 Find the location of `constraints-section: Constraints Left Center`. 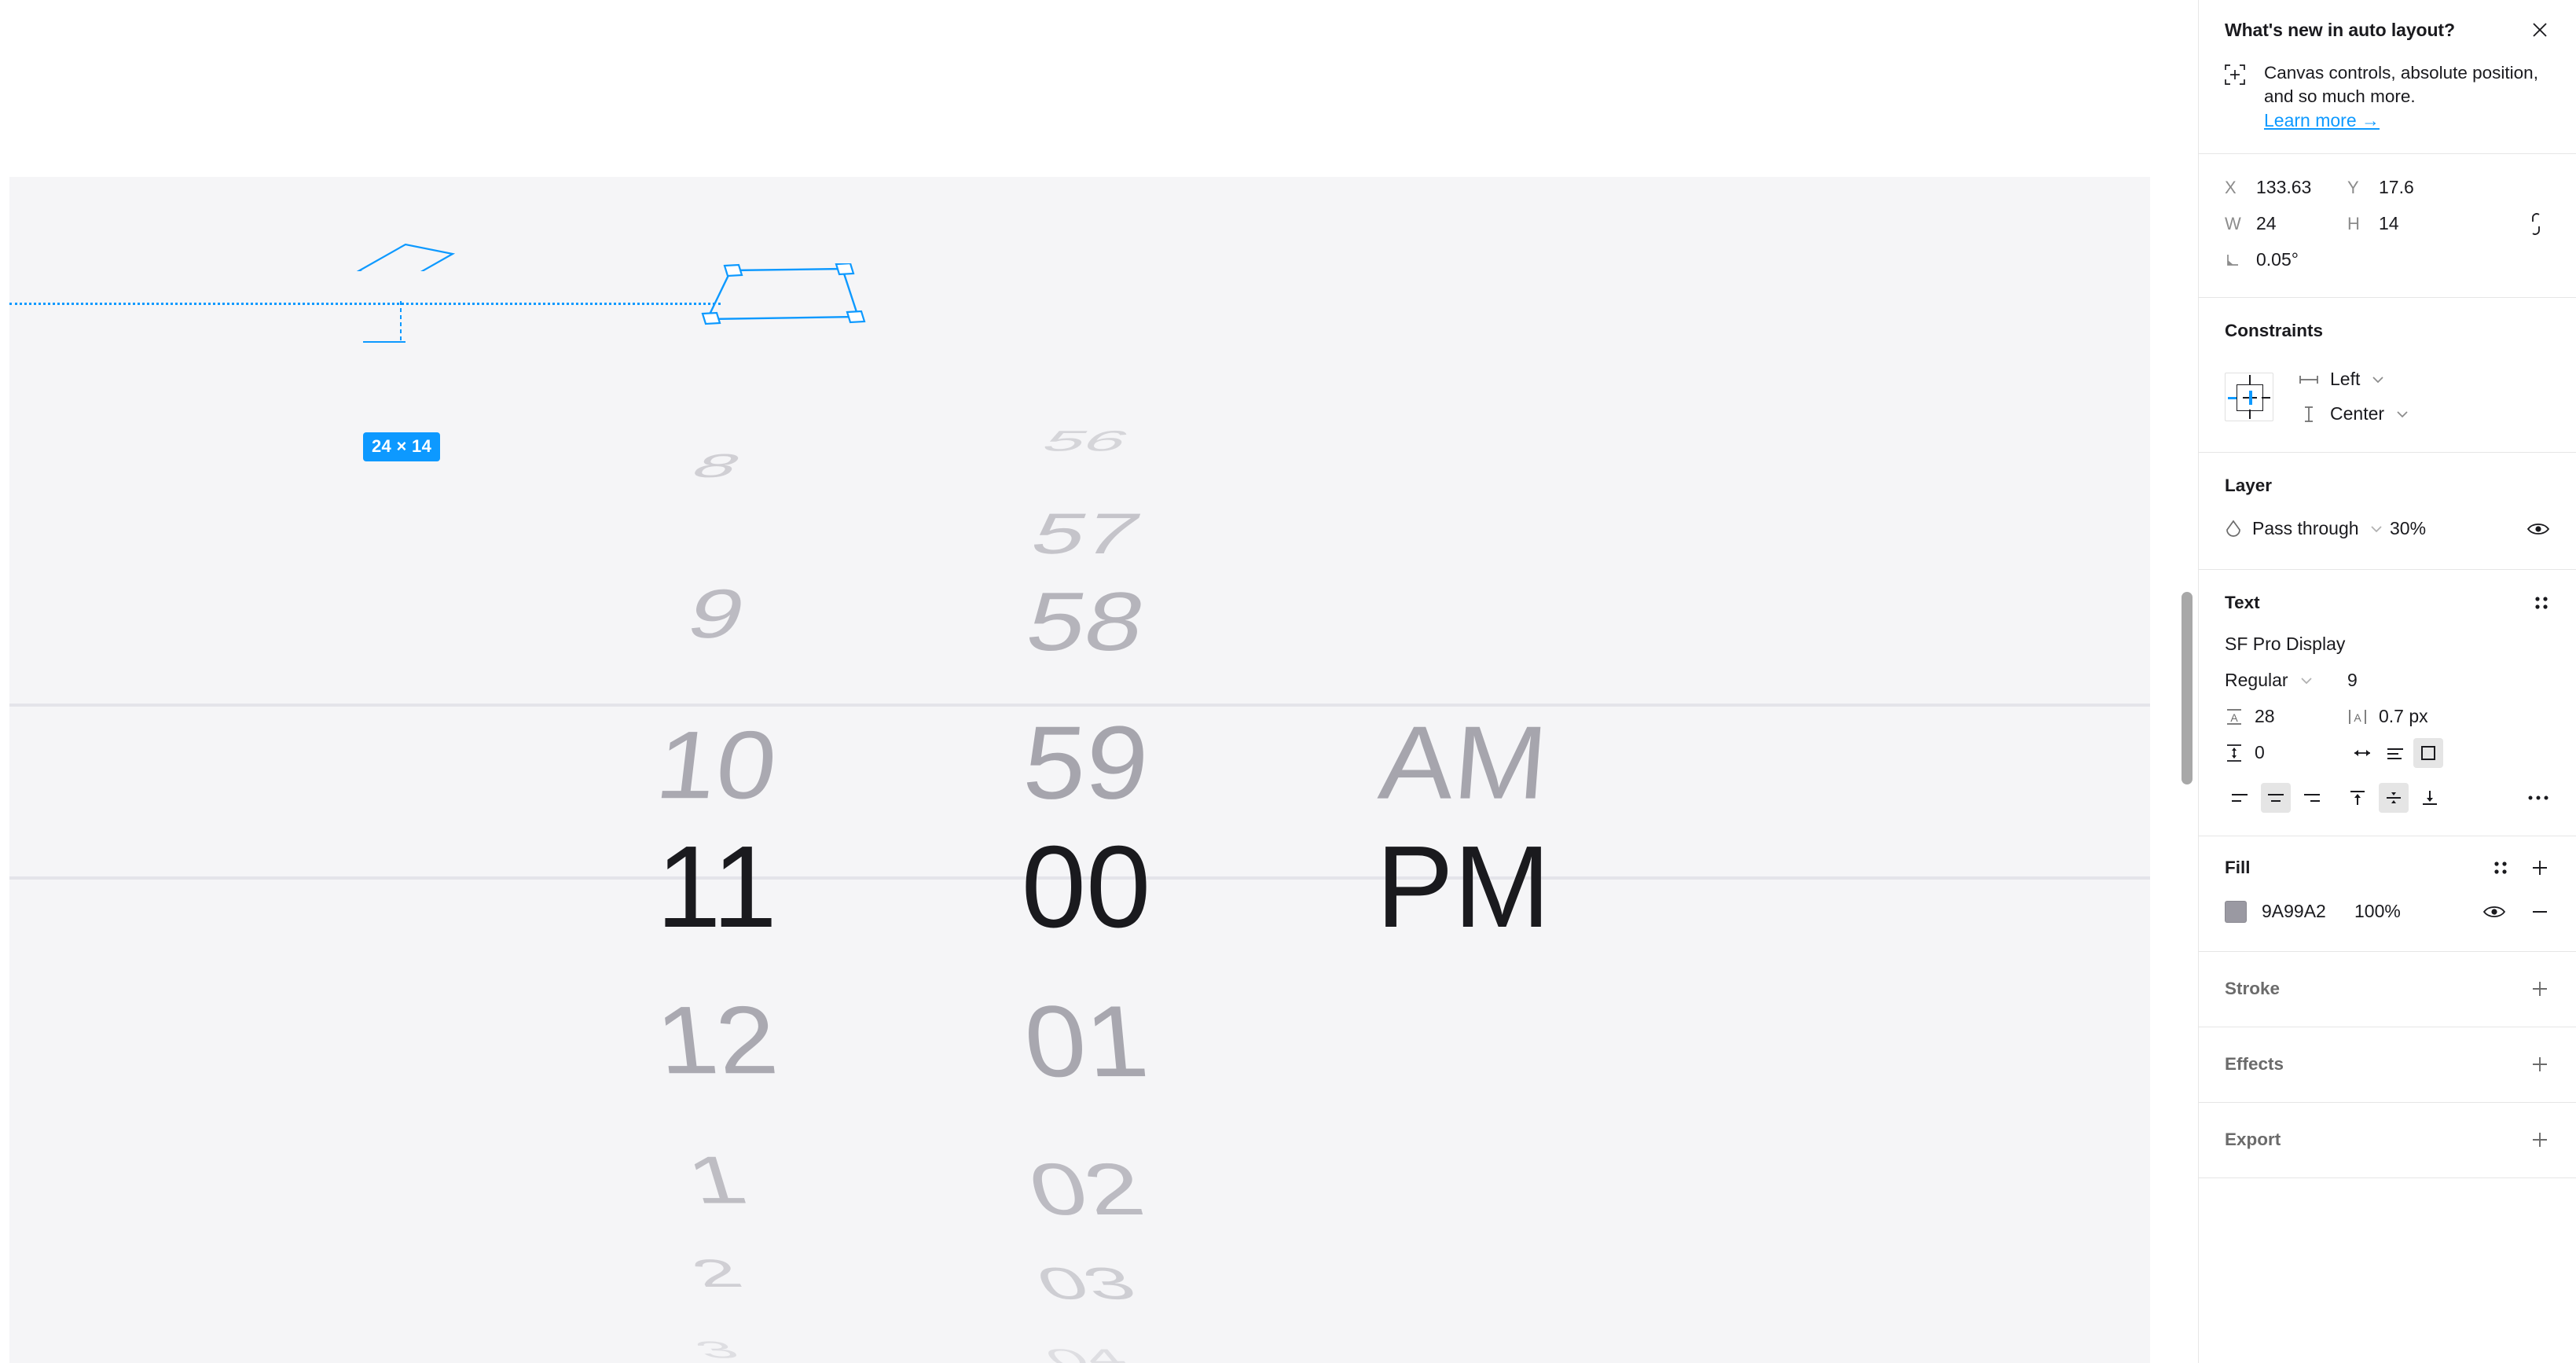

constraints-section: Constraints Left Center is located at coordinates (2387, 376).